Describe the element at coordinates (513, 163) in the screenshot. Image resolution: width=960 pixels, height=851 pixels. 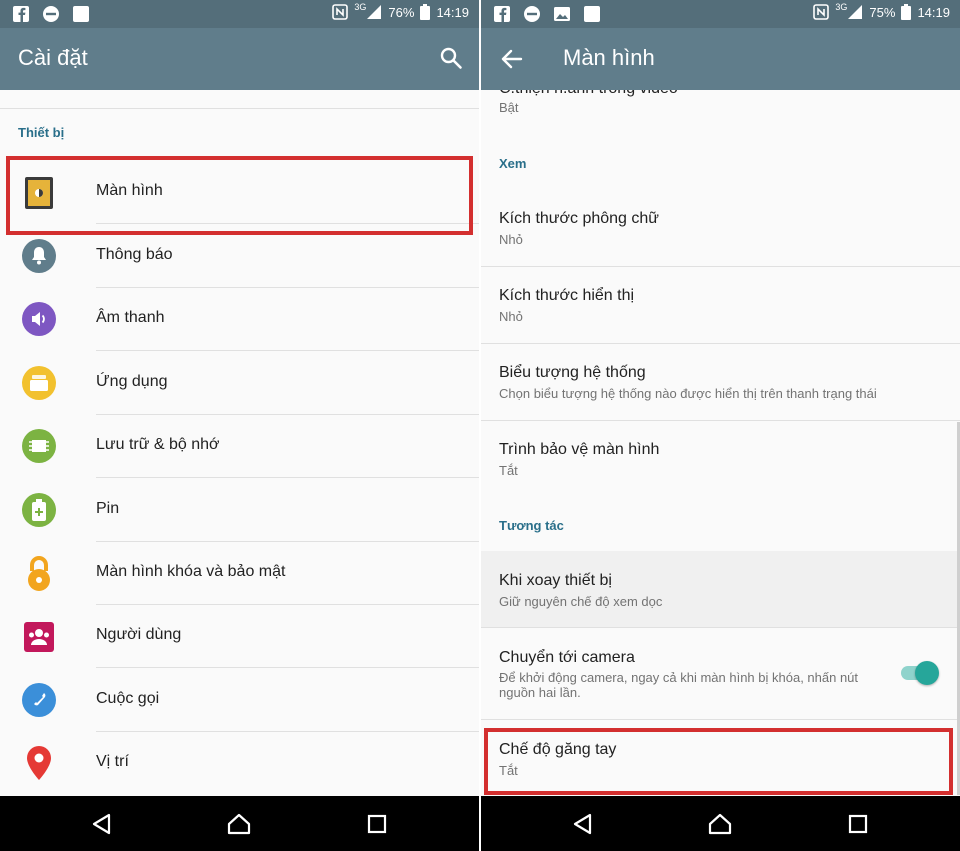
I see `section-header-view: Xem` at that location.